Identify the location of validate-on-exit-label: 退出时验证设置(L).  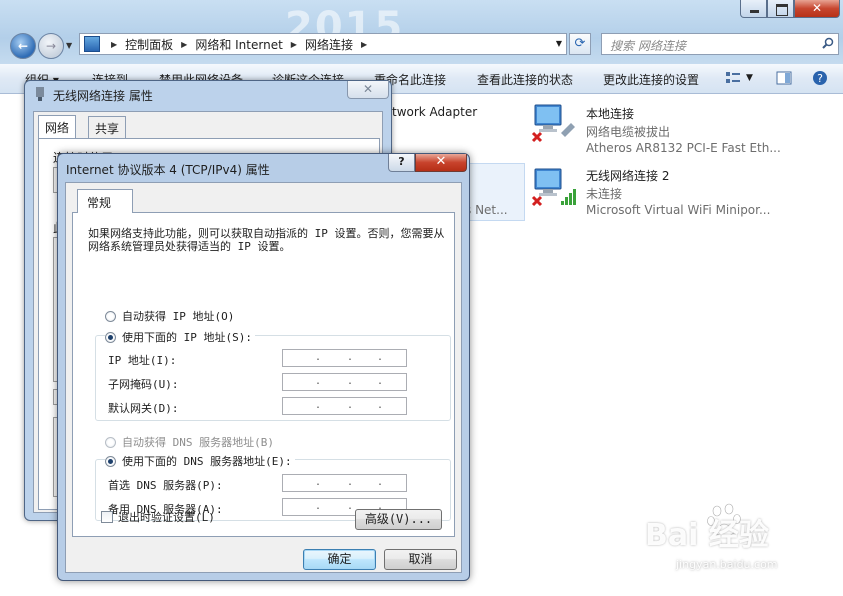
(166, 517).